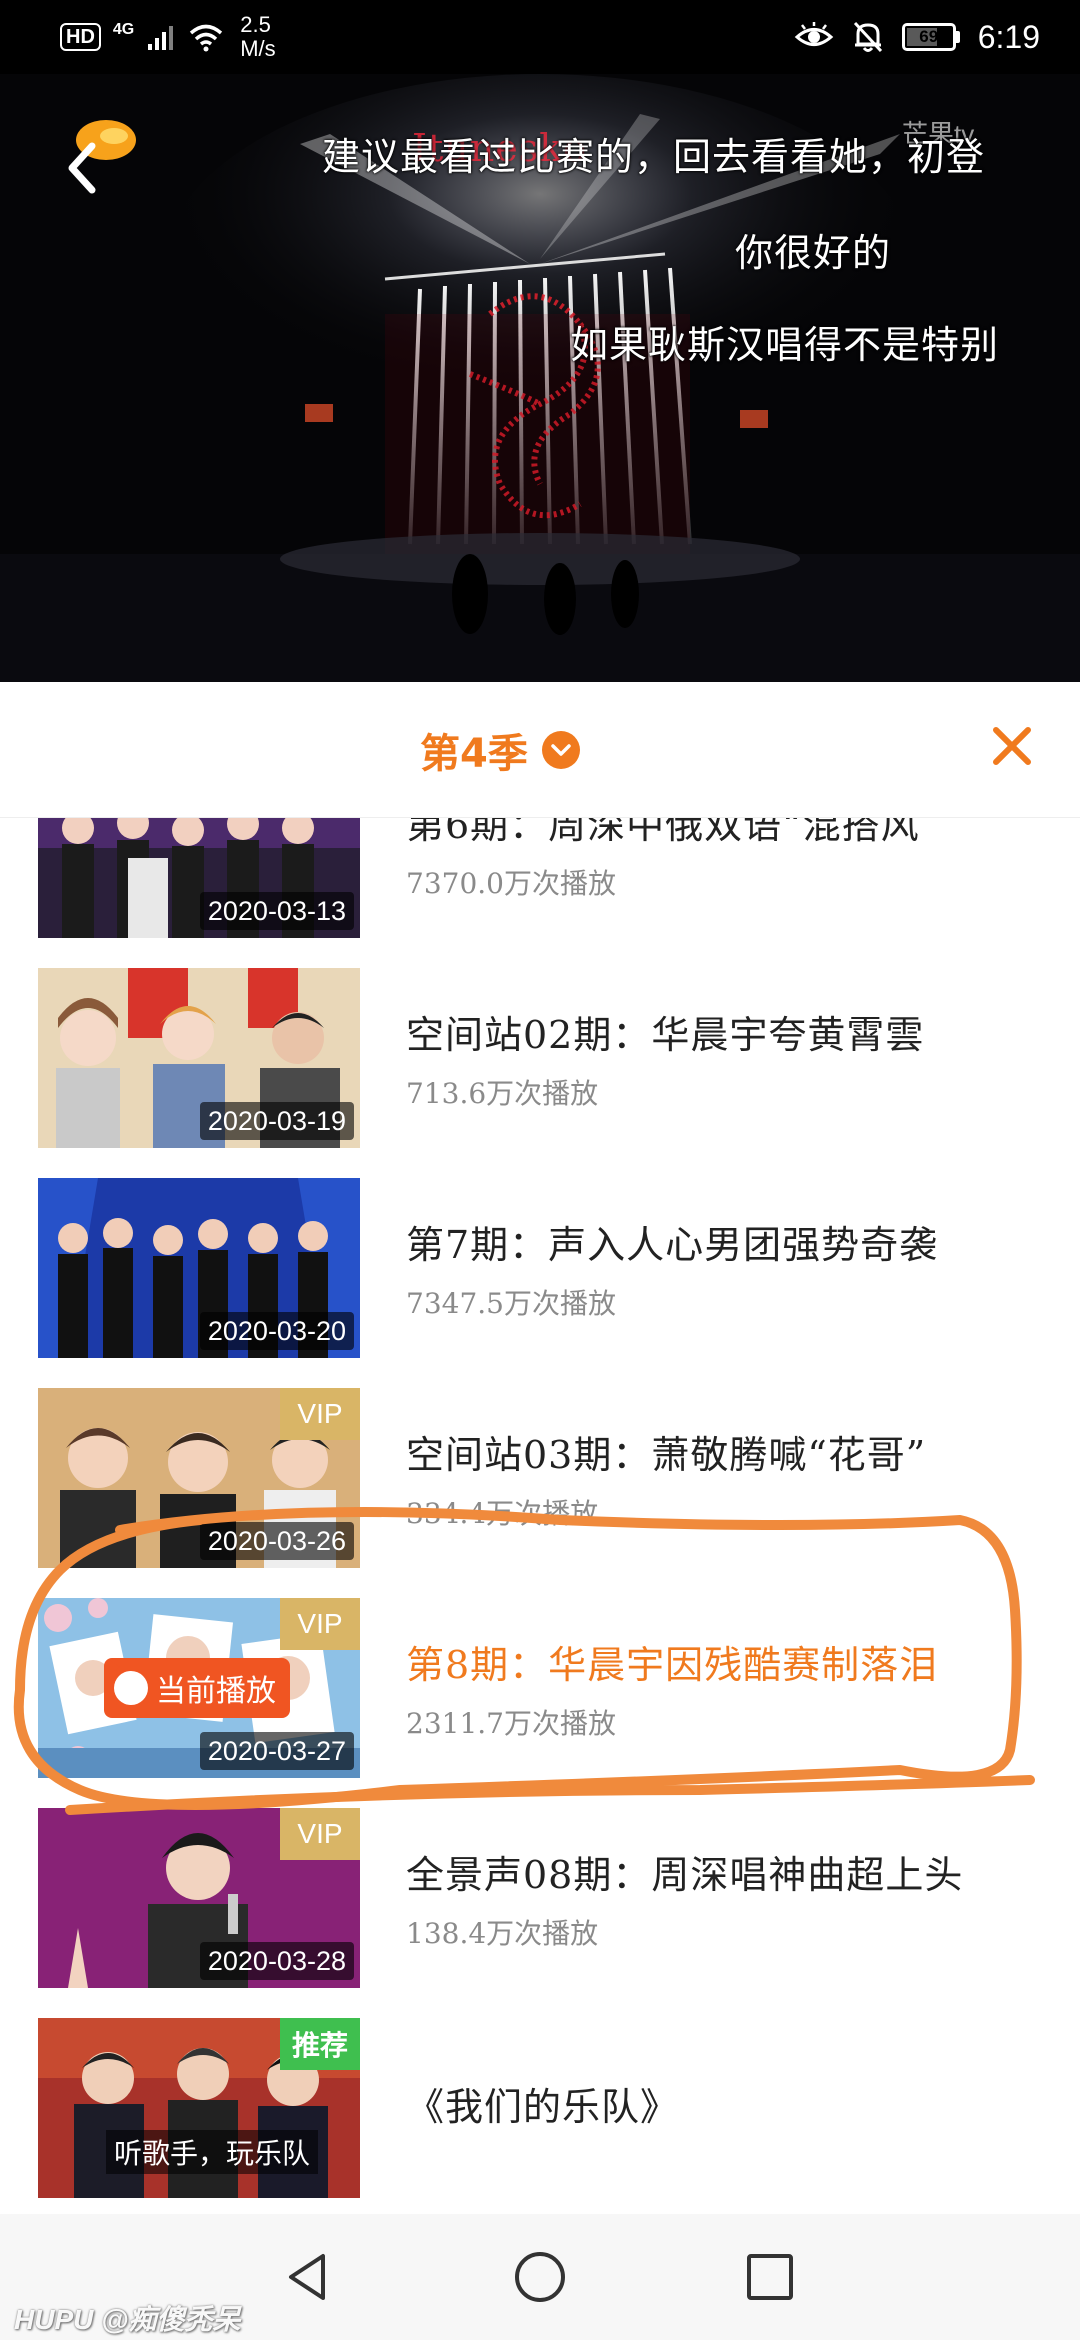 The height and width of the screenshot is (2340, 1080). I want to click on clock: 6:19, so click(1008, 36).